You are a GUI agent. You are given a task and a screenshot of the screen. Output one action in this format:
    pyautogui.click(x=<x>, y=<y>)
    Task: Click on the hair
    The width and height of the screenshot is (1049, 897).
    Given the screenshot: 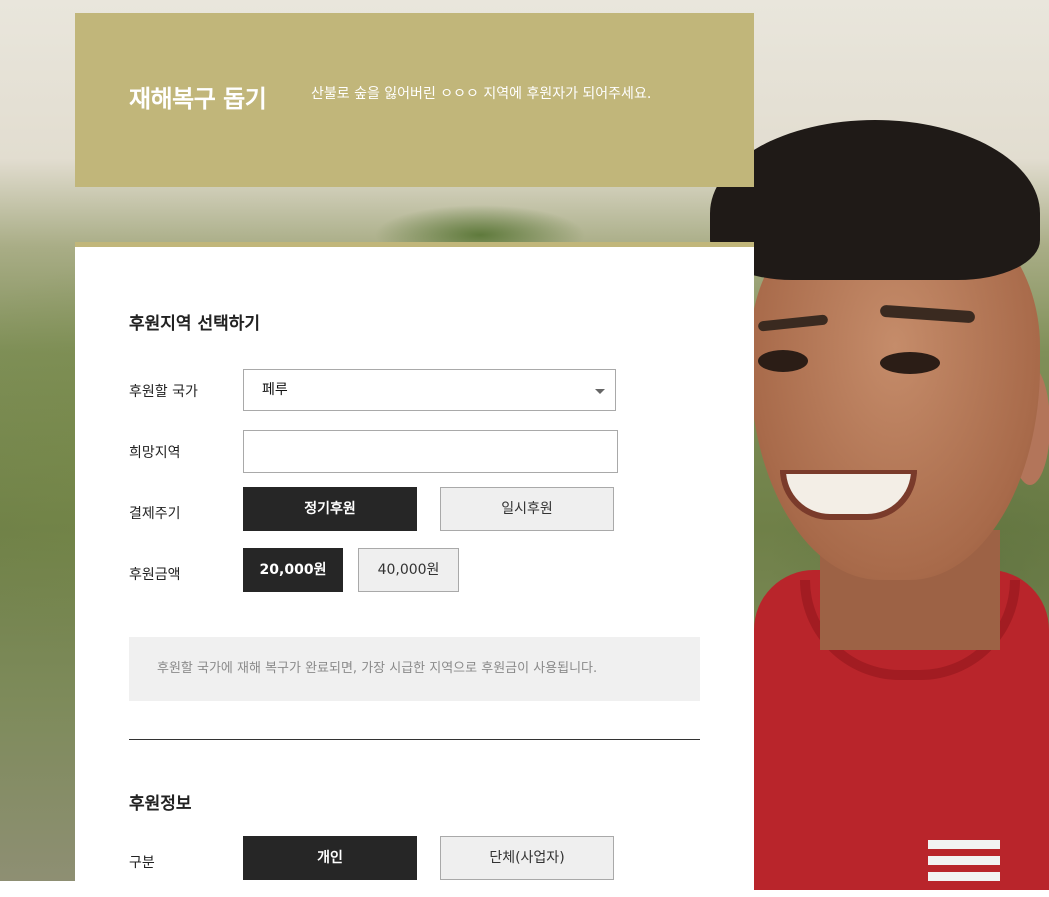 What is the action you would take?
    pyautogui.click(x=875, y=200)
    